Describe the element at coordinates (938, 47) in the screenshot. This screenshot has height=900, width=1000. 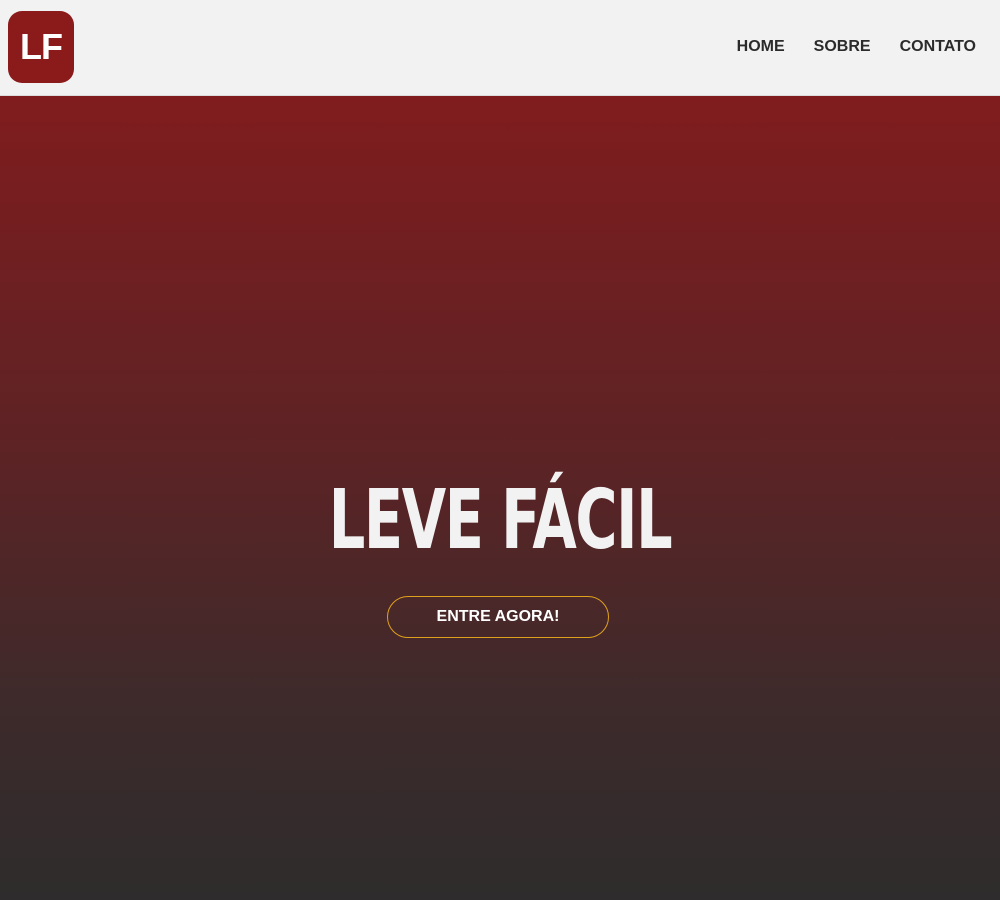
I see `nav-link-contato: CONTATO` at that location.